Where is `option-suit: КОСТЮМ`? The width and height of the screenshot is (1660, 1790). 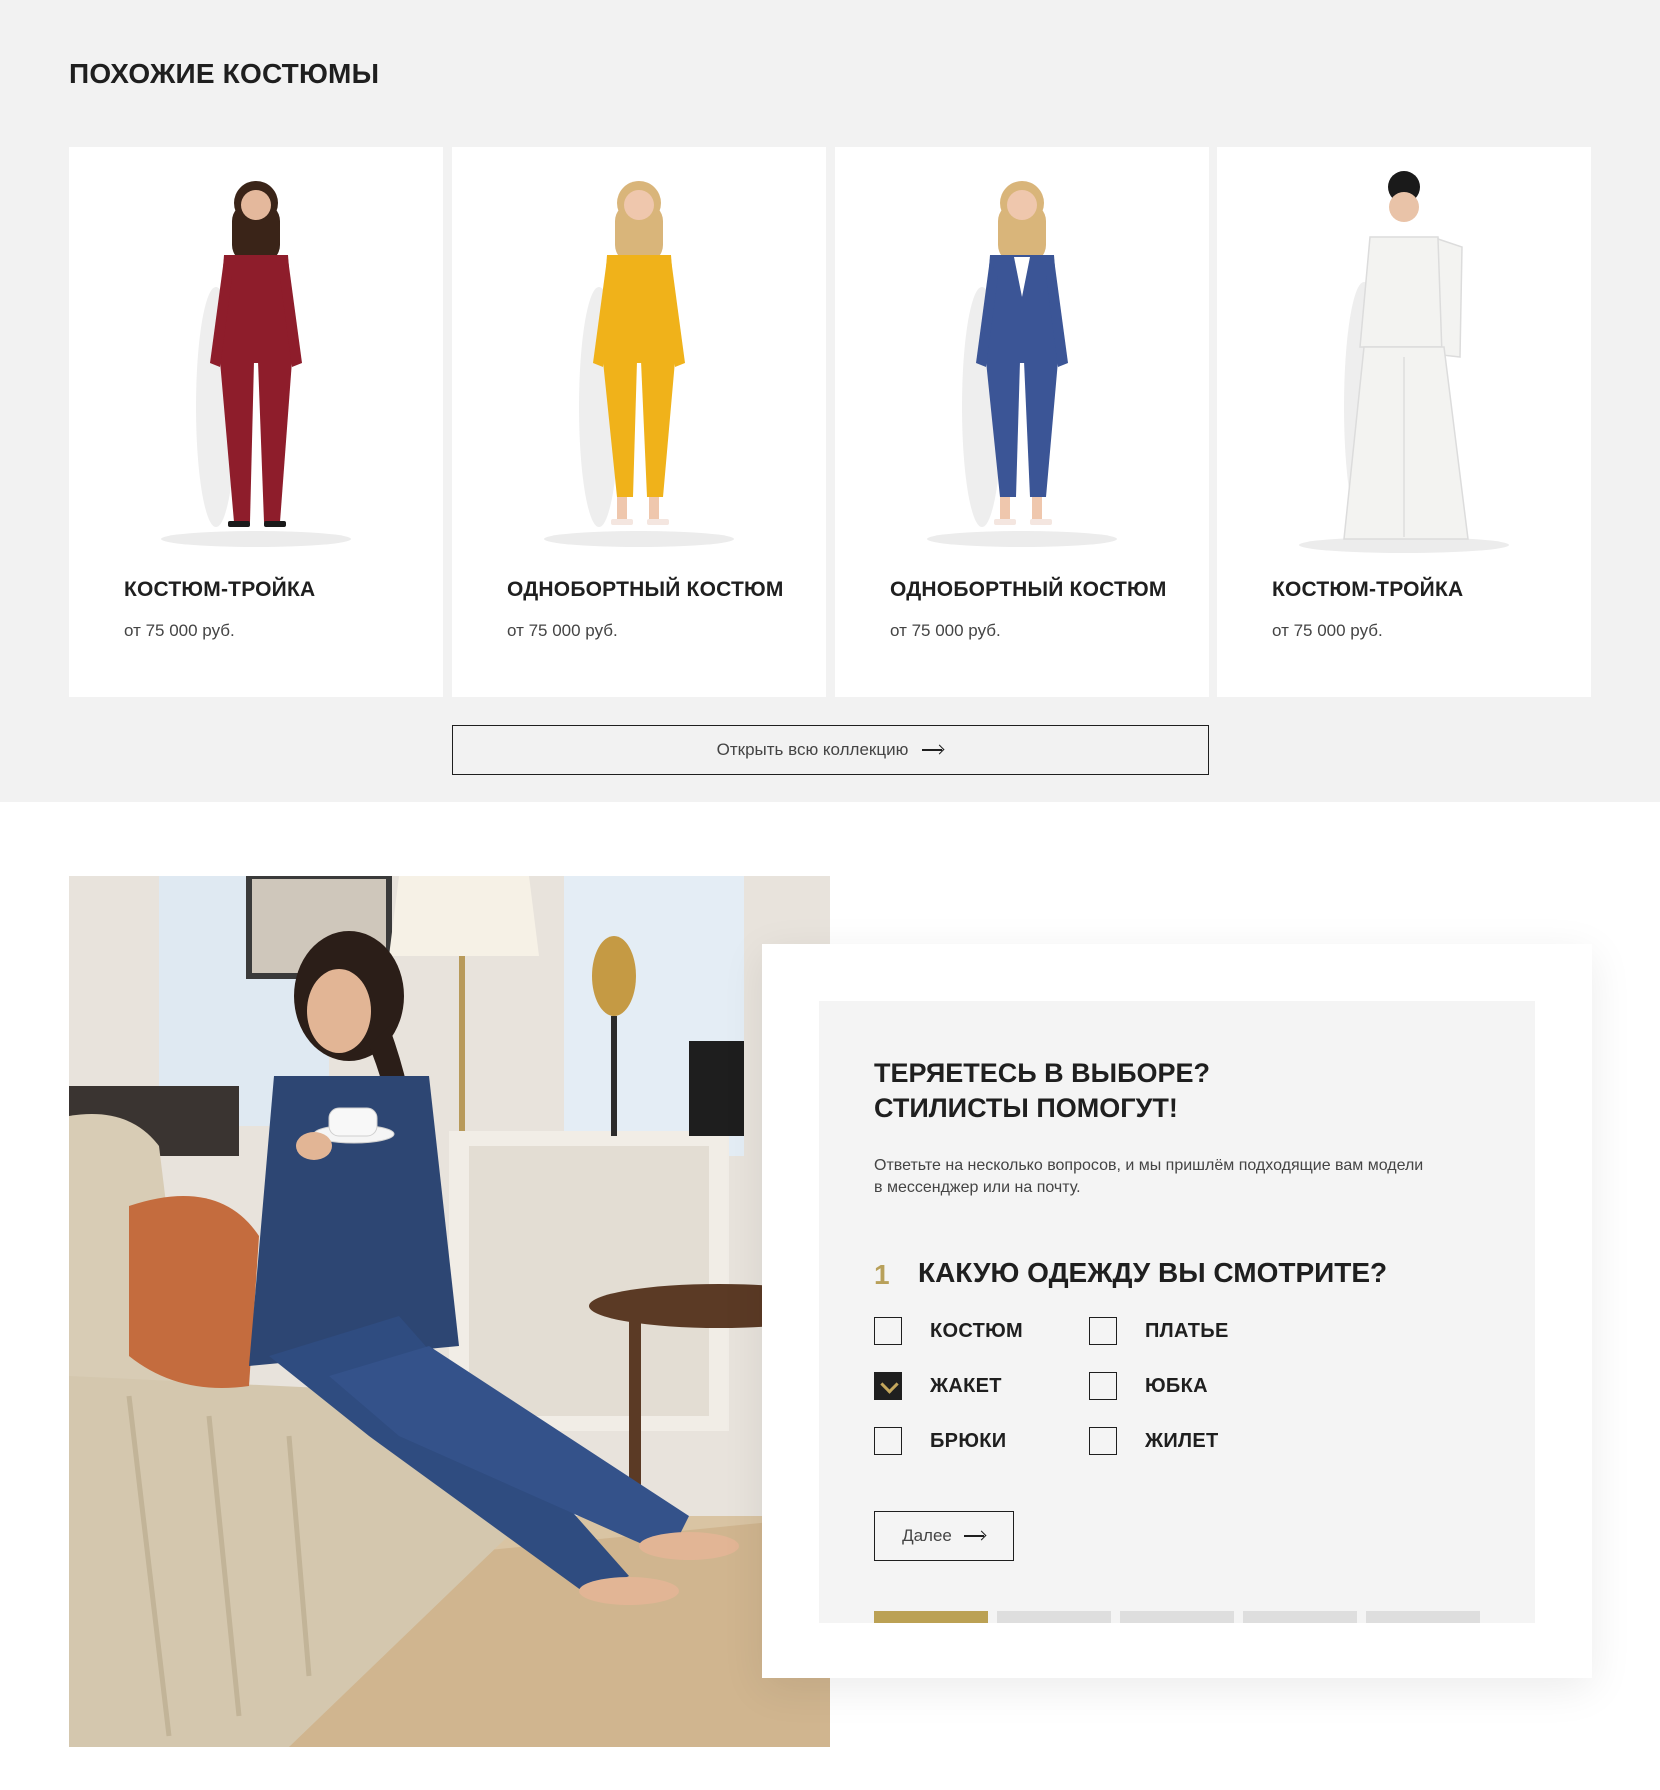 option-suit: КОСТЮМ is located at coordinates (948, 1331).